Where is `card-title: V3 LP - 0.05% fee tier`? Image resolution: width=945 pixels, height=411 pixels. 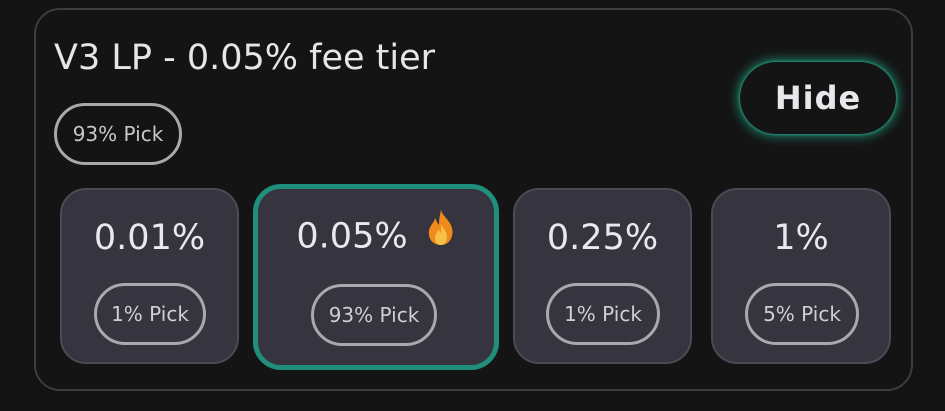
card-title: V3 LP - 0.05% fee tier is located at coordinates (245, 58).